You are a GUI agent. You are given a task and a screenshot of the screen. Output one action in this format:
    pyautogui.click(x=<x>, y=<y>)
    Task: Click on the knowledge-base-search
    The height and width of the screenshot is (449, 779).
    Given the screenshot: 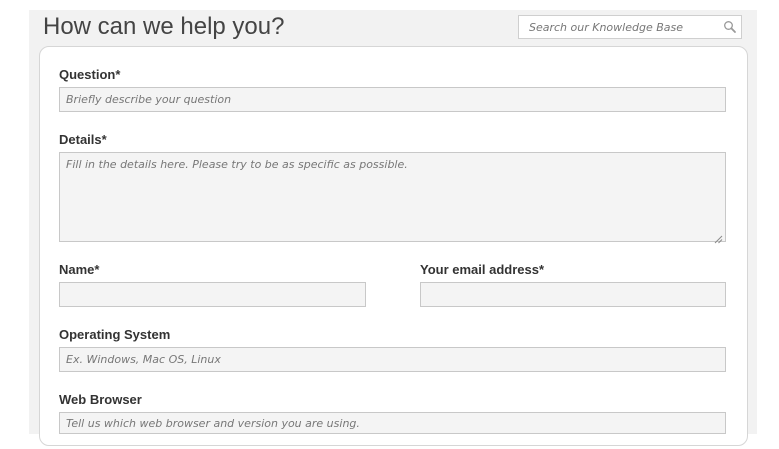 What is the action you would take?
    pyautogui.click(x=630, y=27)
    